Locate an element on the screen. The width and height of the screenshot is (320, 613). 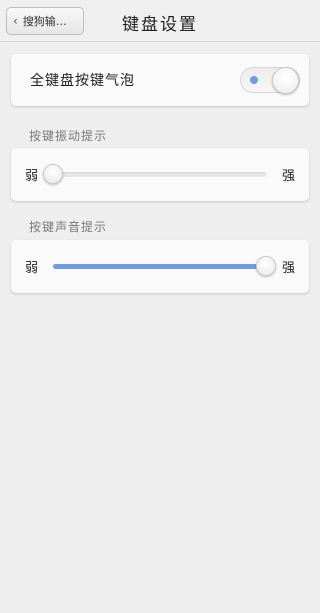
vibration-weak-label: 弱 is located at coordinates (32, 176).